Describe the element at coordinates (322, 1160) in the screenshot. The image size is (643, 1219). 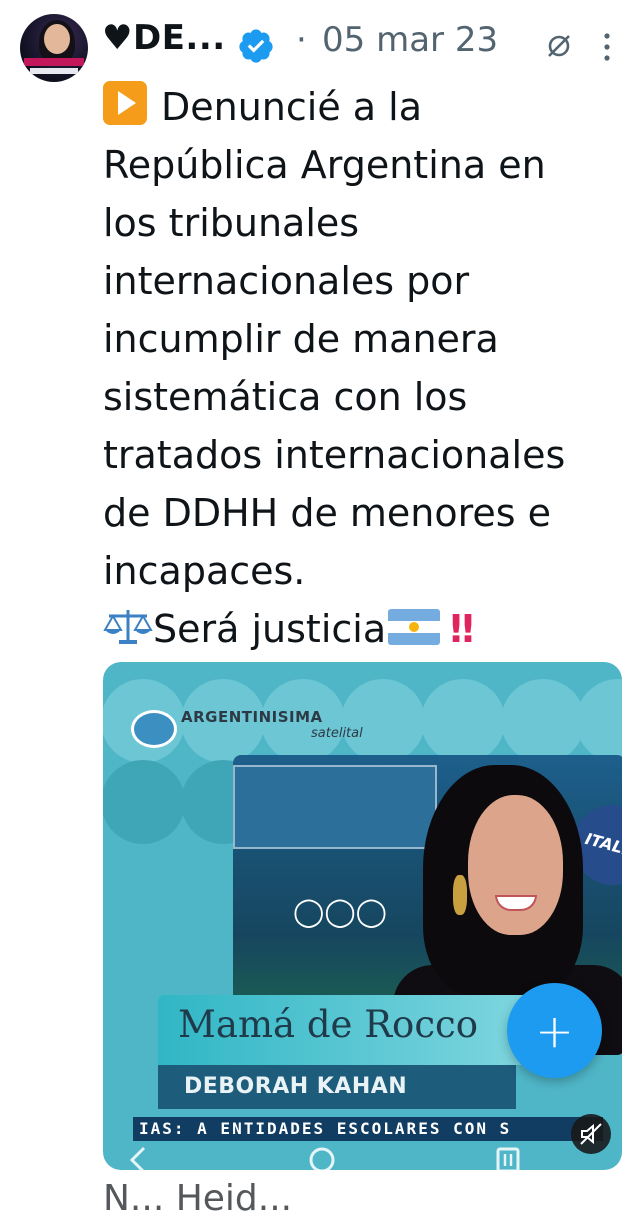
I see `home-nav-icon` at that location.